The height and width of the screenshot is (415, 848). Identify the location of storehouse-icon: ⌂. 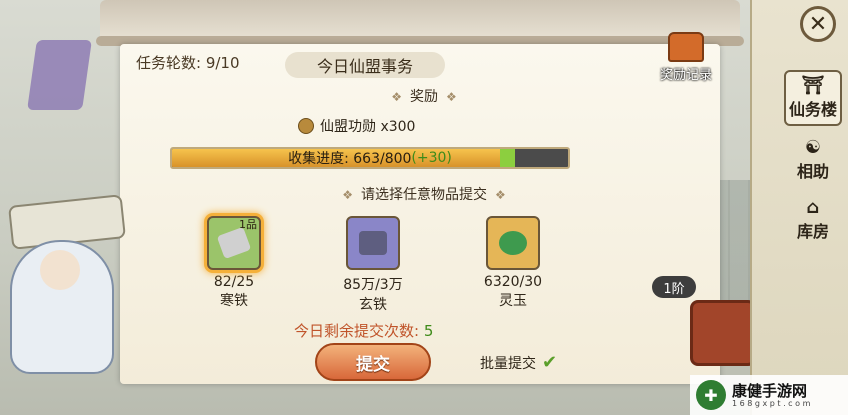
(813, 207).